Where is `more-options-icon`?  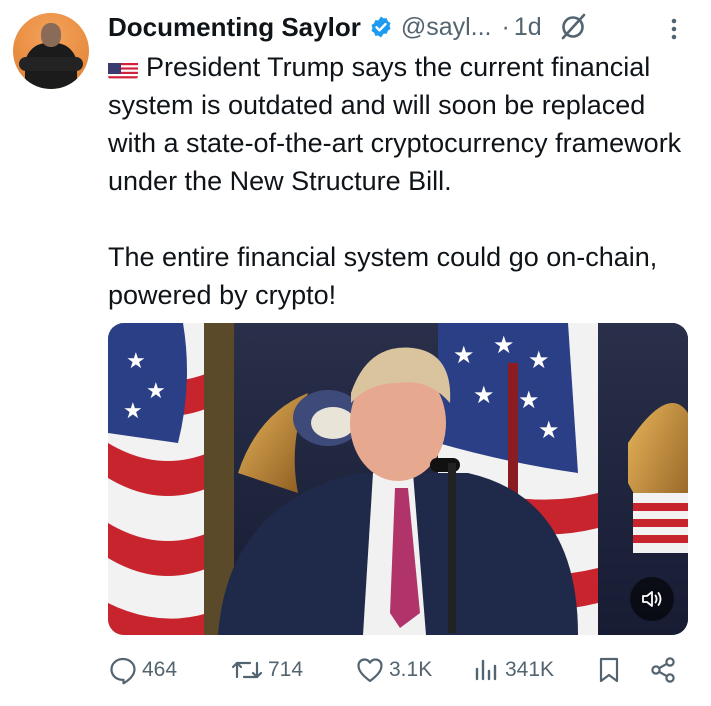 more-options-icon is located at coordinates (674, 29).